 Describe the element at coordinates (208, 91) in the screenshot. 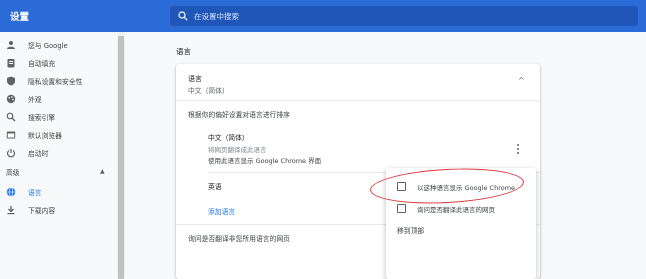

I see `languages-row-subtitle: 中文（简体）` at that location.